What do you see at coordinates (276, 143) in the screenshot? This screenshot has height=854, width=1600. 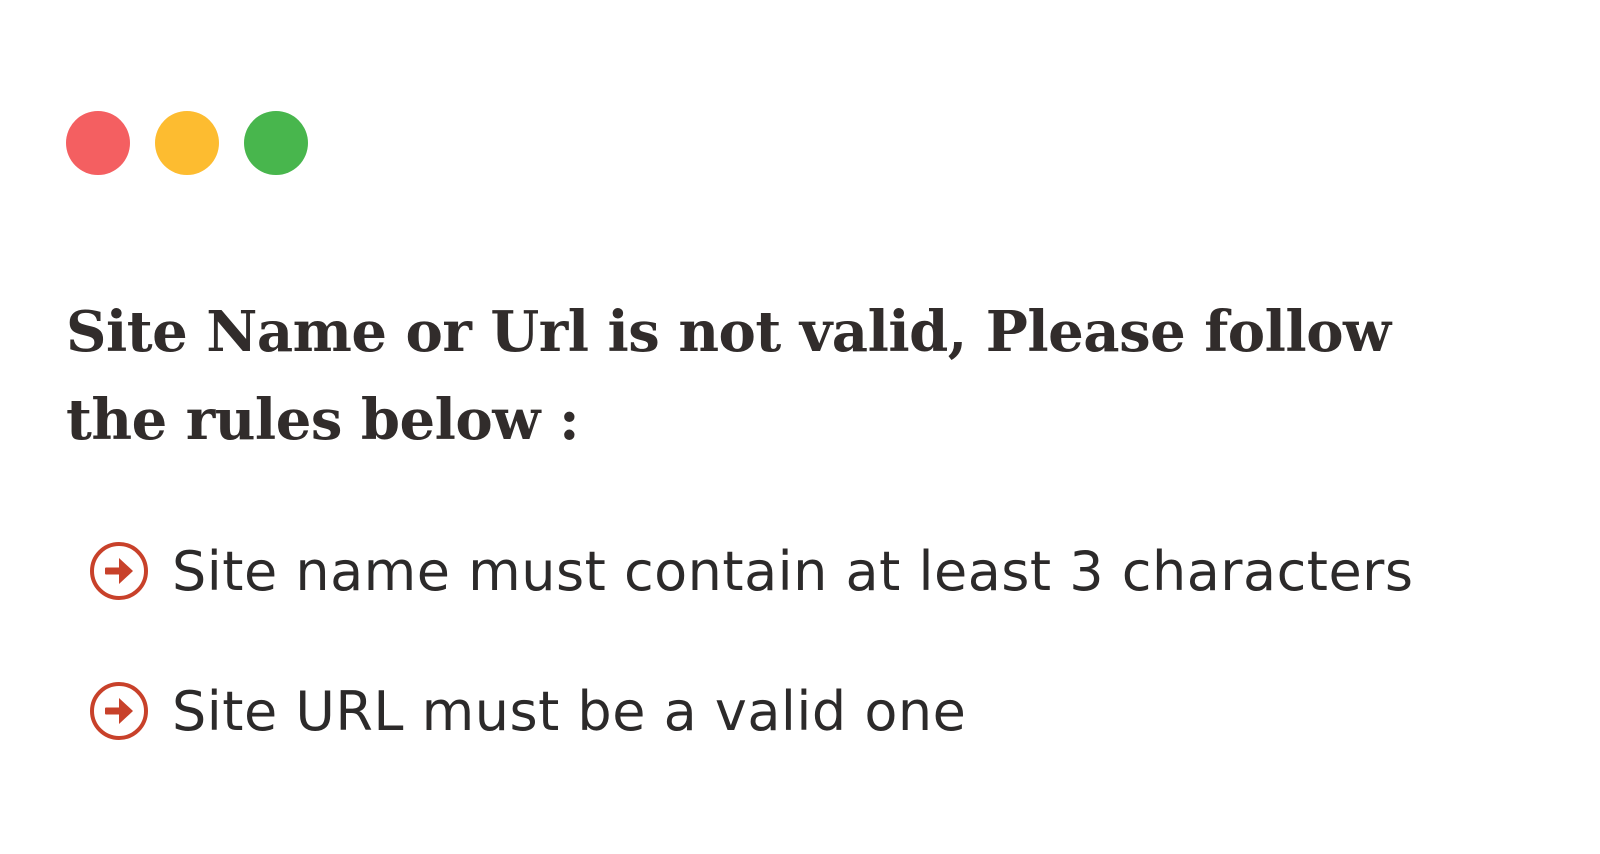 I see `maximize-window-button` at bounding box center [276, 143].